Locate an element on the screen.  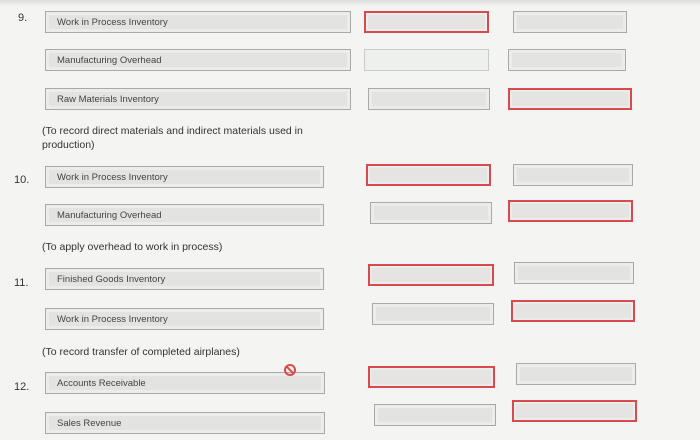
entry-number: 12. is located at coordinates (22, 387).